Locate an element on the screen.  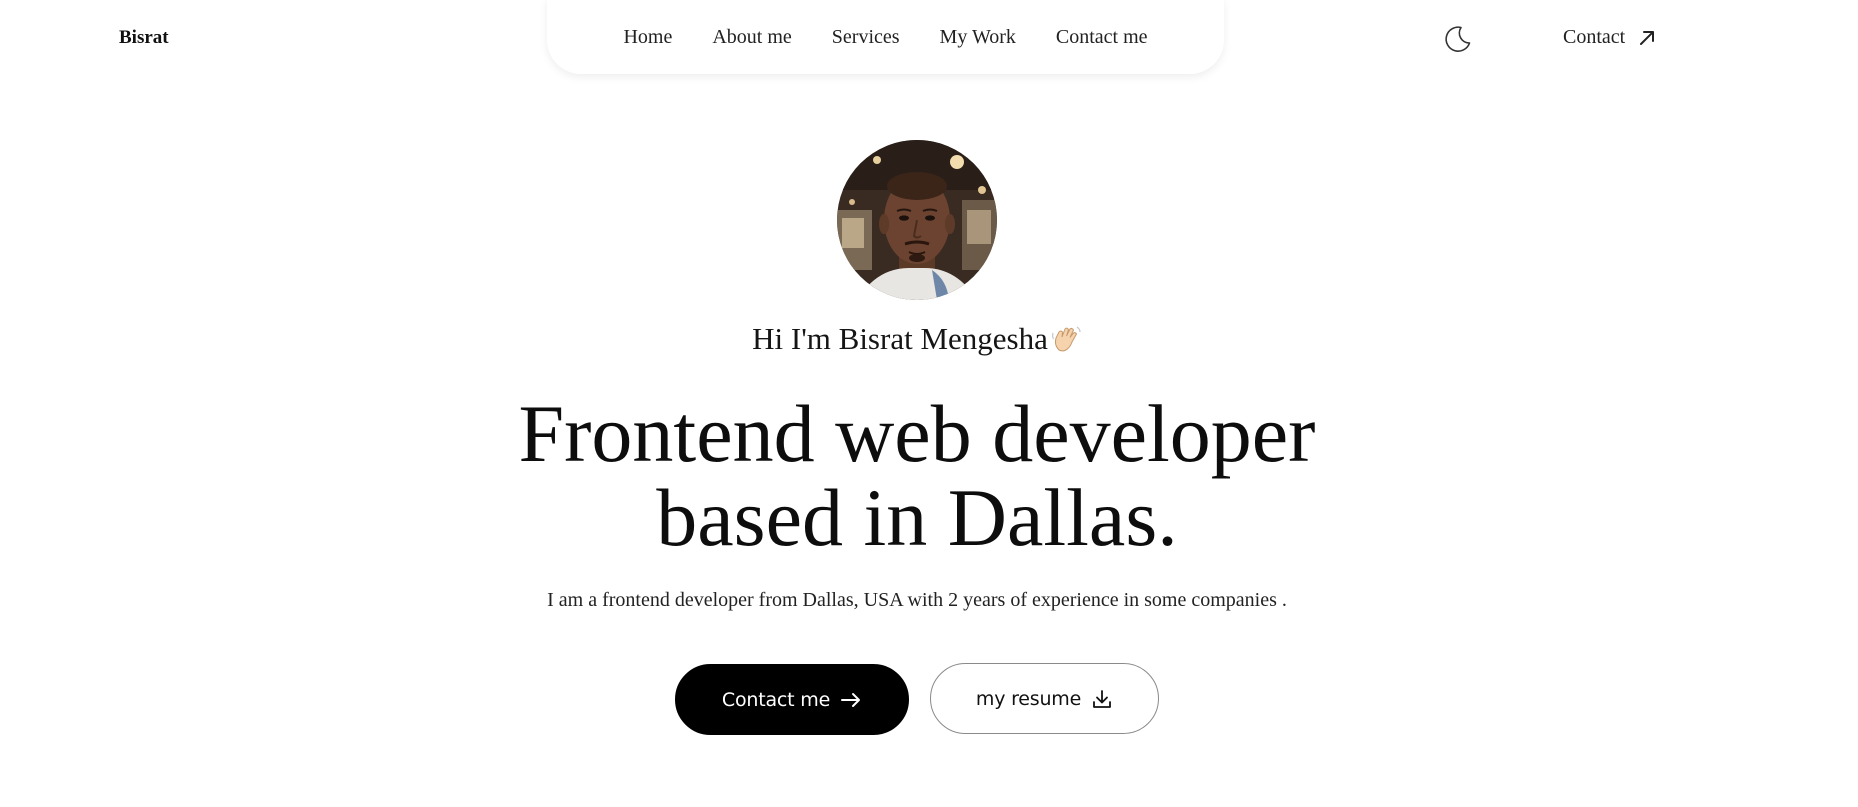
contact-me-label: Contact me is located at coordinates (776, 699).